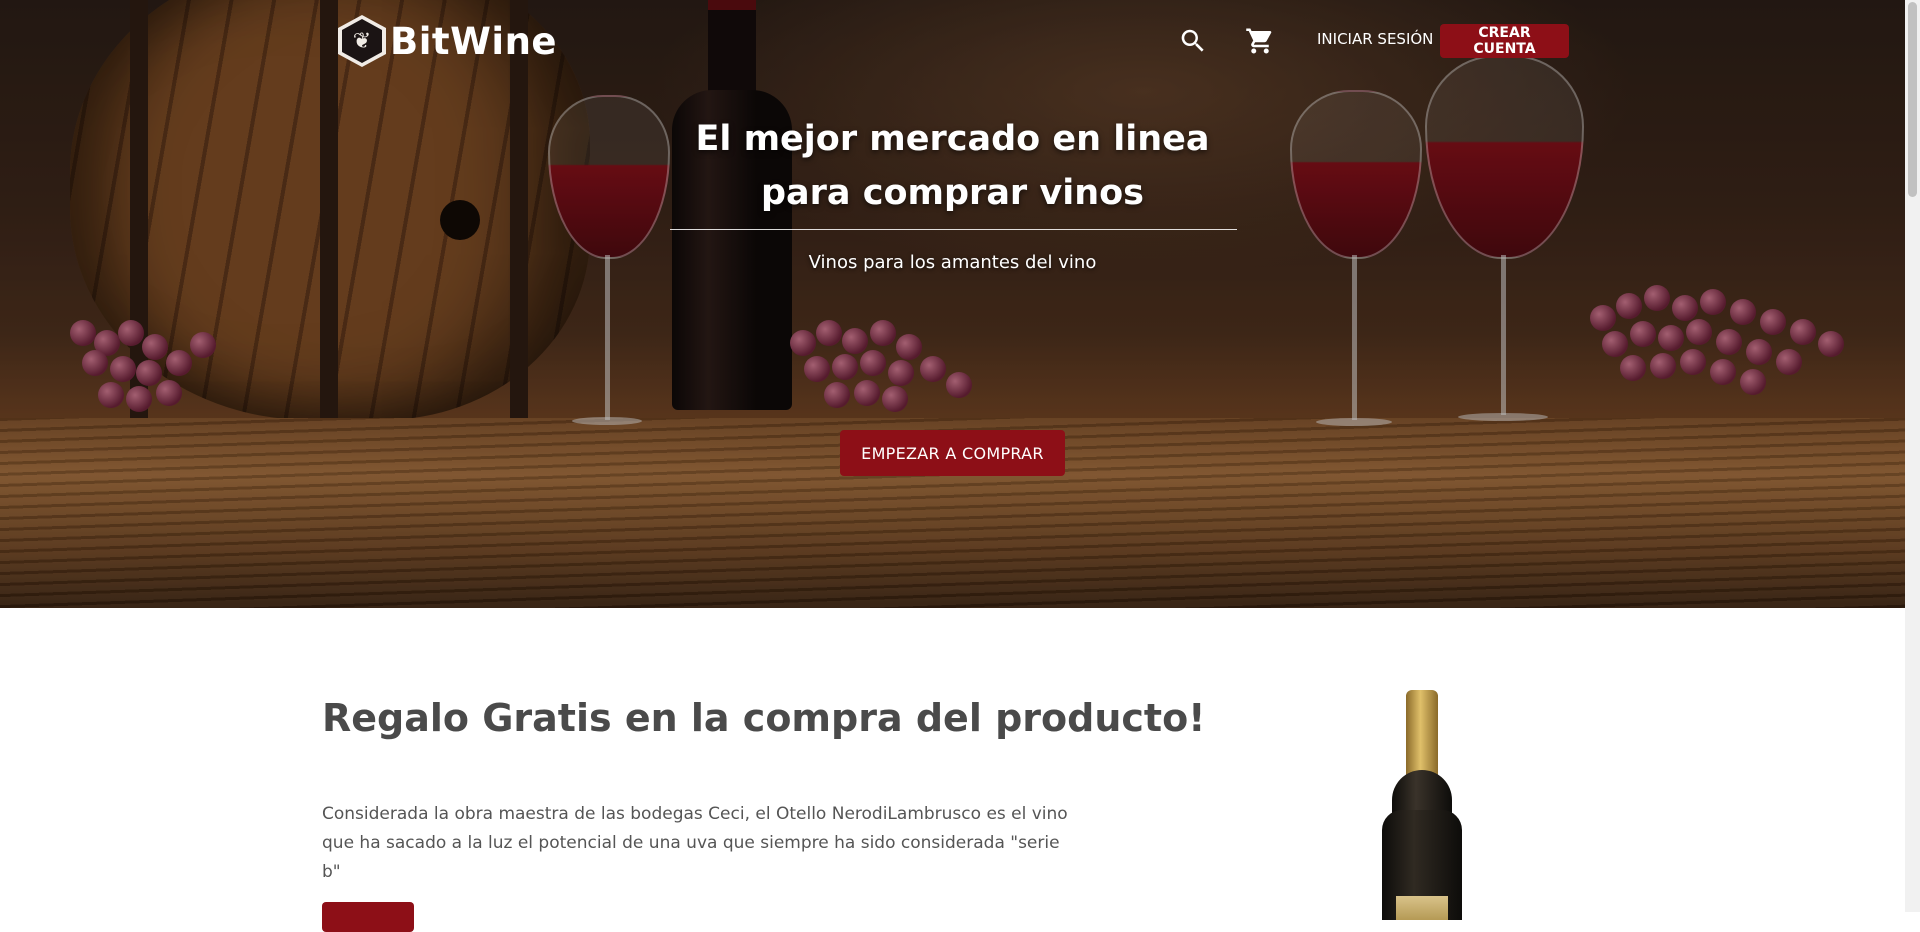  What do you see at coordinates (764, 718) in the screenshot?
I see `promo-title: Regalo Gratis en la compra del producto!` at bounding box center [764, 718].